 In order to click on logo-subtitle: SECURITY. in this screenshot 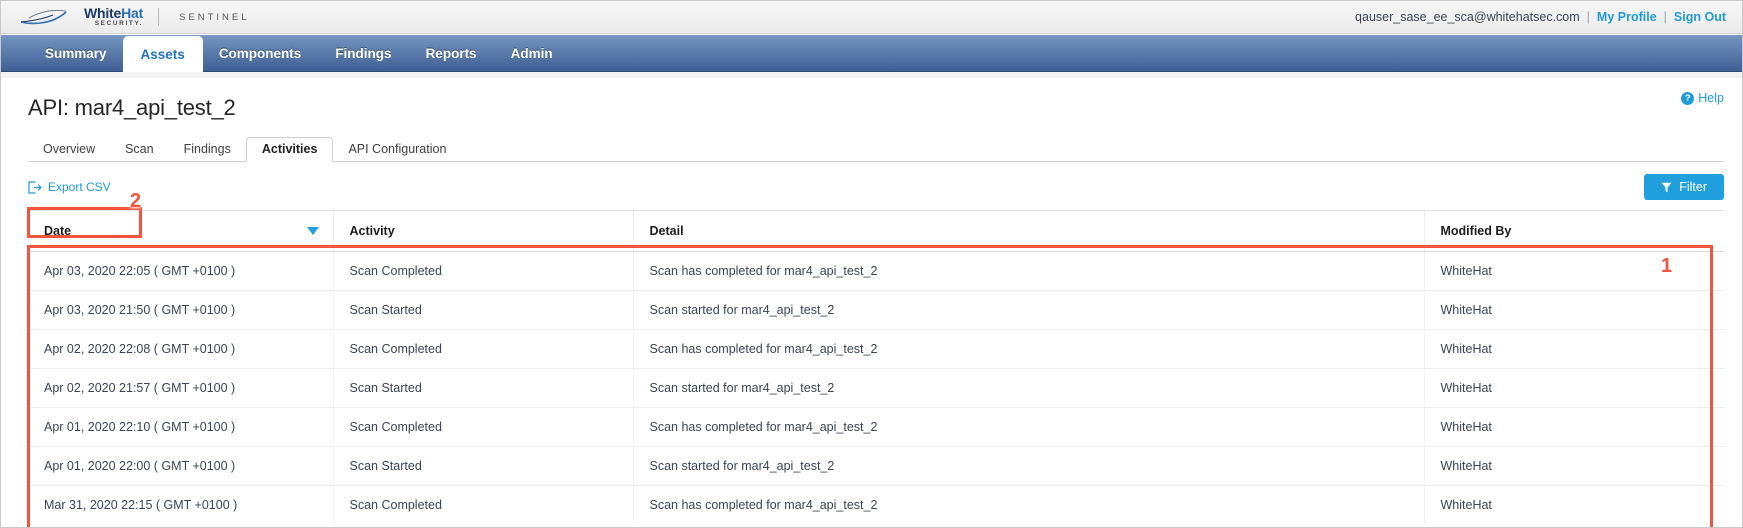, I will do `click(119, 24)`.